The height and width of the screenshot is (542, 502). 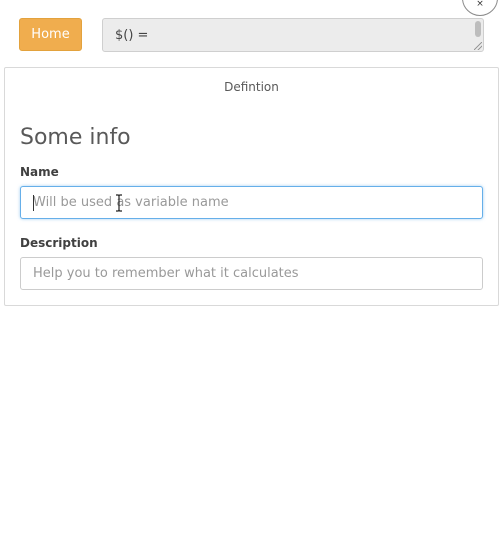 I want to click on text-cursor-icon, so click(x=119, y=203).